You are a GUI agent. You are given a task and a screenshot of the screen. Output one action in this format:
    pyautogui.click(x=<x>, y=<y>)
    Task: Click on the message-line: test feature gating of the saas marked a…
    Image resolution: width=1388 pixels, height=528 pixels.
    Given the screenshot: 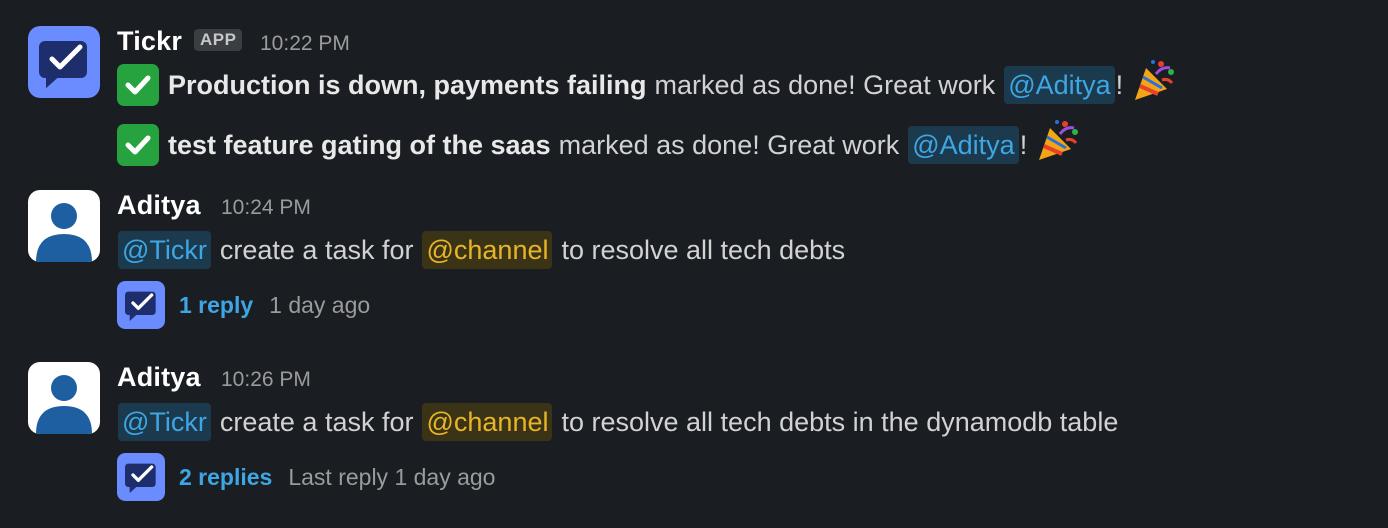 What is the action you would take?
    pyautogui.click(x=599, y=143)
    